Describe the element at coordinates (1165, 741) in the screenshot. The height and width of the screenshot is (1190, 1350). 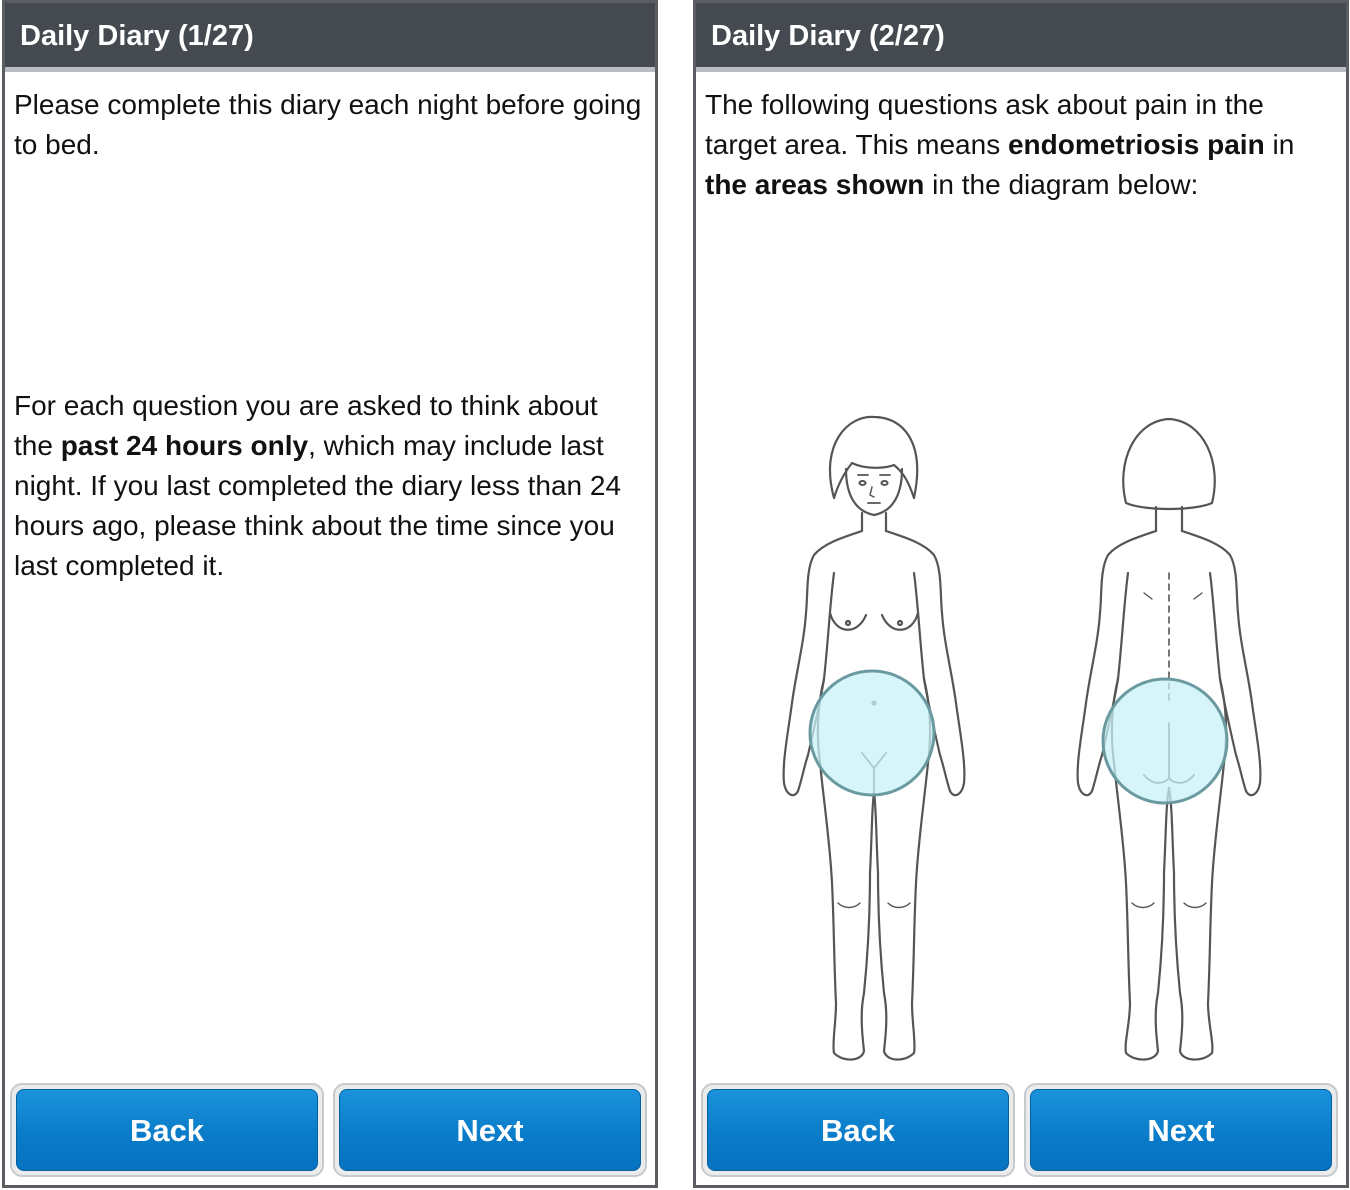
I see `back-pain-area-highlight` at that location.